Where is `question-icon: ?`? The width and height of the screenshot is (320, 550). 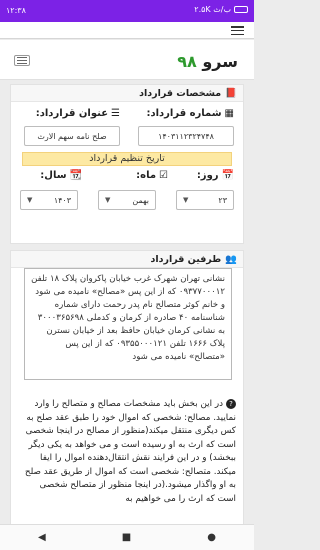
question-icon: ? is located at coordinates (231, 404).